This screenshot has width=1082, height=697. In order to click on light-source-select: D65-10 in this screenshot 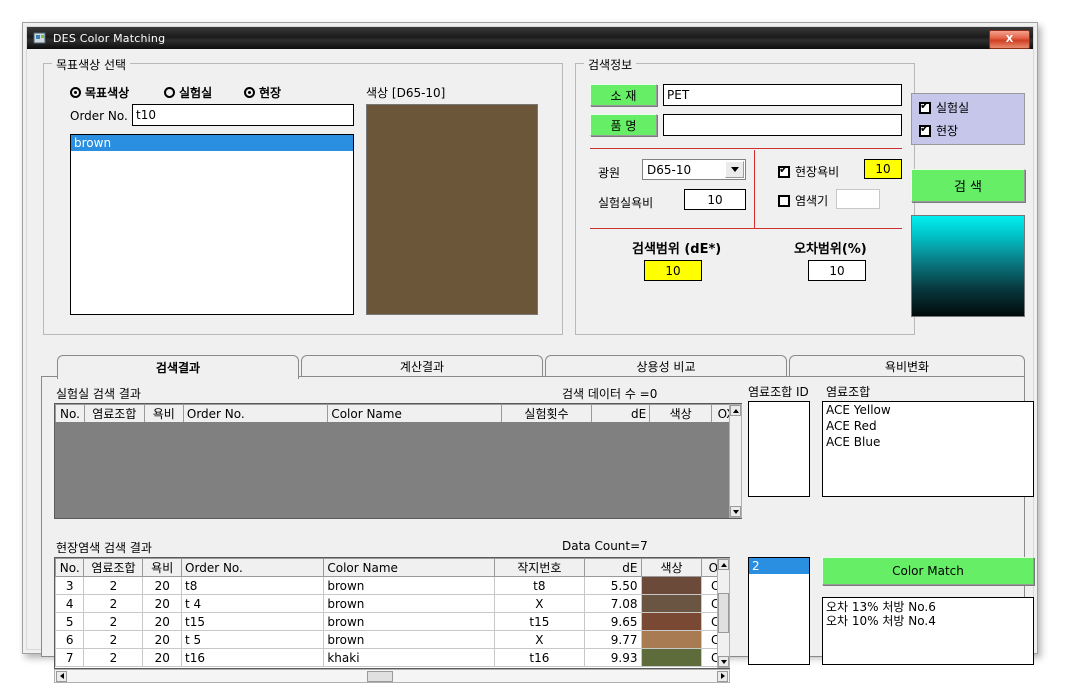, I will do `click(694, 169)`.